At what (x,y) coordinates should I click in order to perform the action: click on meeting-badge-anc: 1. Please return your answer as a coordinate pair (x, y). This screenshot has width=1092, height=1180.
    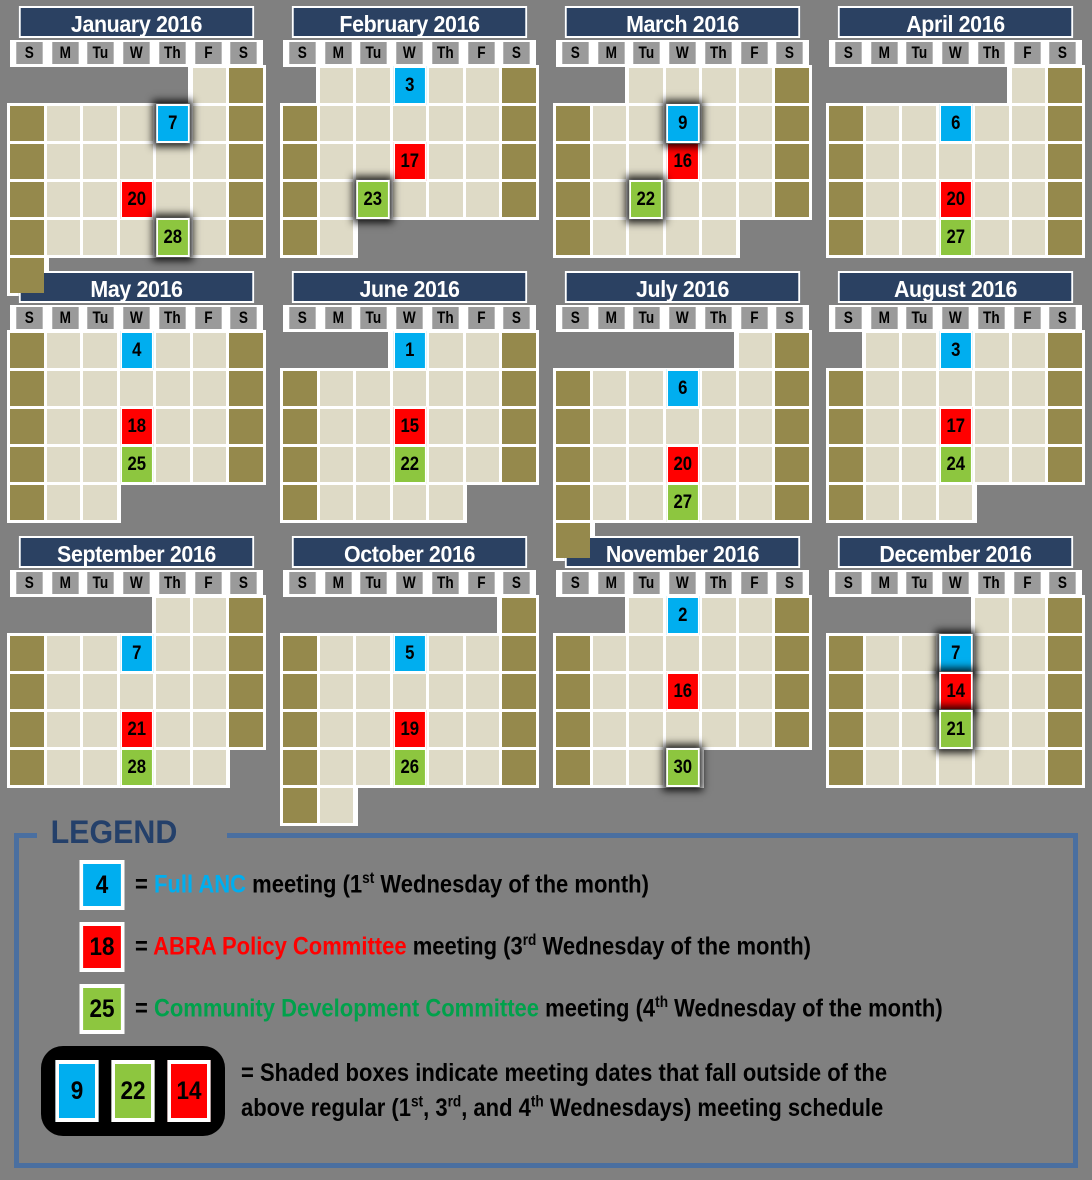
    Looking at the image, I should click on (409, 350).